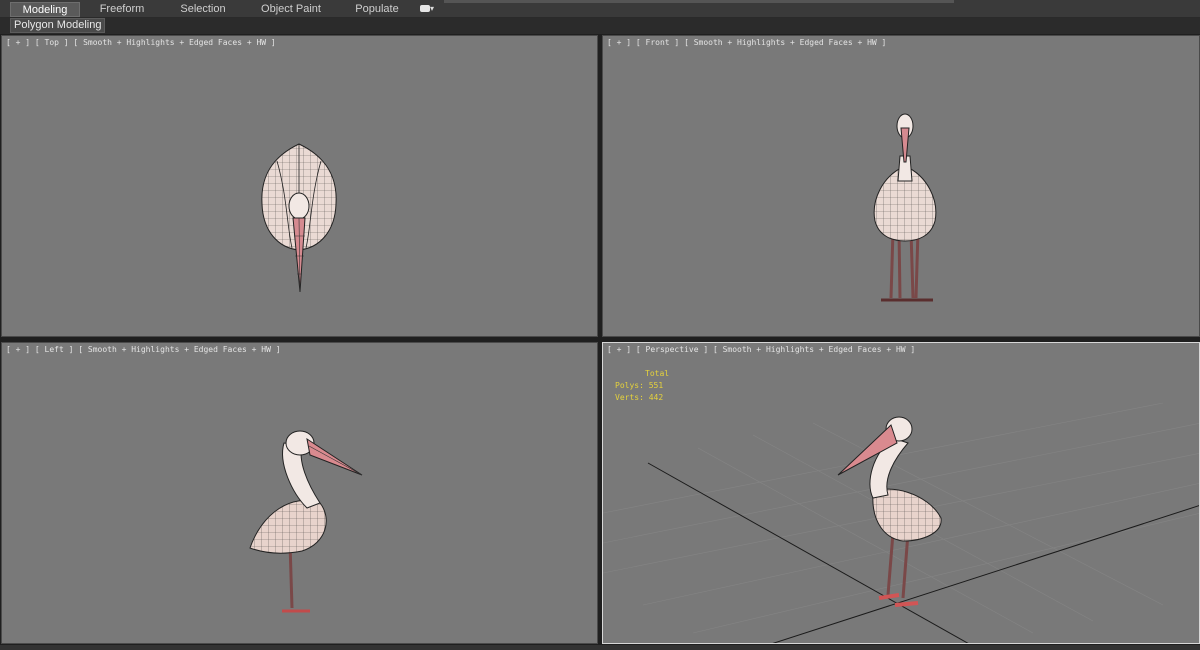 This screenshot has height=650, width=1200. What do you see at coordinates (122, 9) in the screenshot?
I see `tab-freeform: Freeform` at bounding box center [122, 9].